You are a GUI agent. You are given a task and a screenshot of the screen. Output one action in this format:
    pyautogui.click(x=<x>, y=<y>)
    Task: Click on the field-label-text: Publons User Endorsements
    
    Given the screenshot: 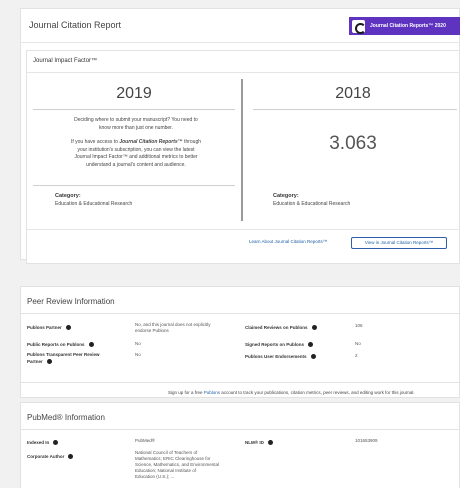 What is the action you would take?
    pyautogui.click(x=276, y=356)
    